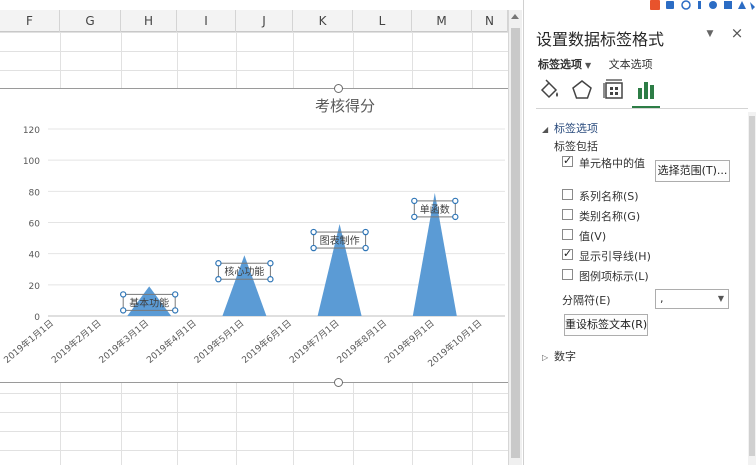  I want to click on ime-toolbar-icons, so click(671, 6).